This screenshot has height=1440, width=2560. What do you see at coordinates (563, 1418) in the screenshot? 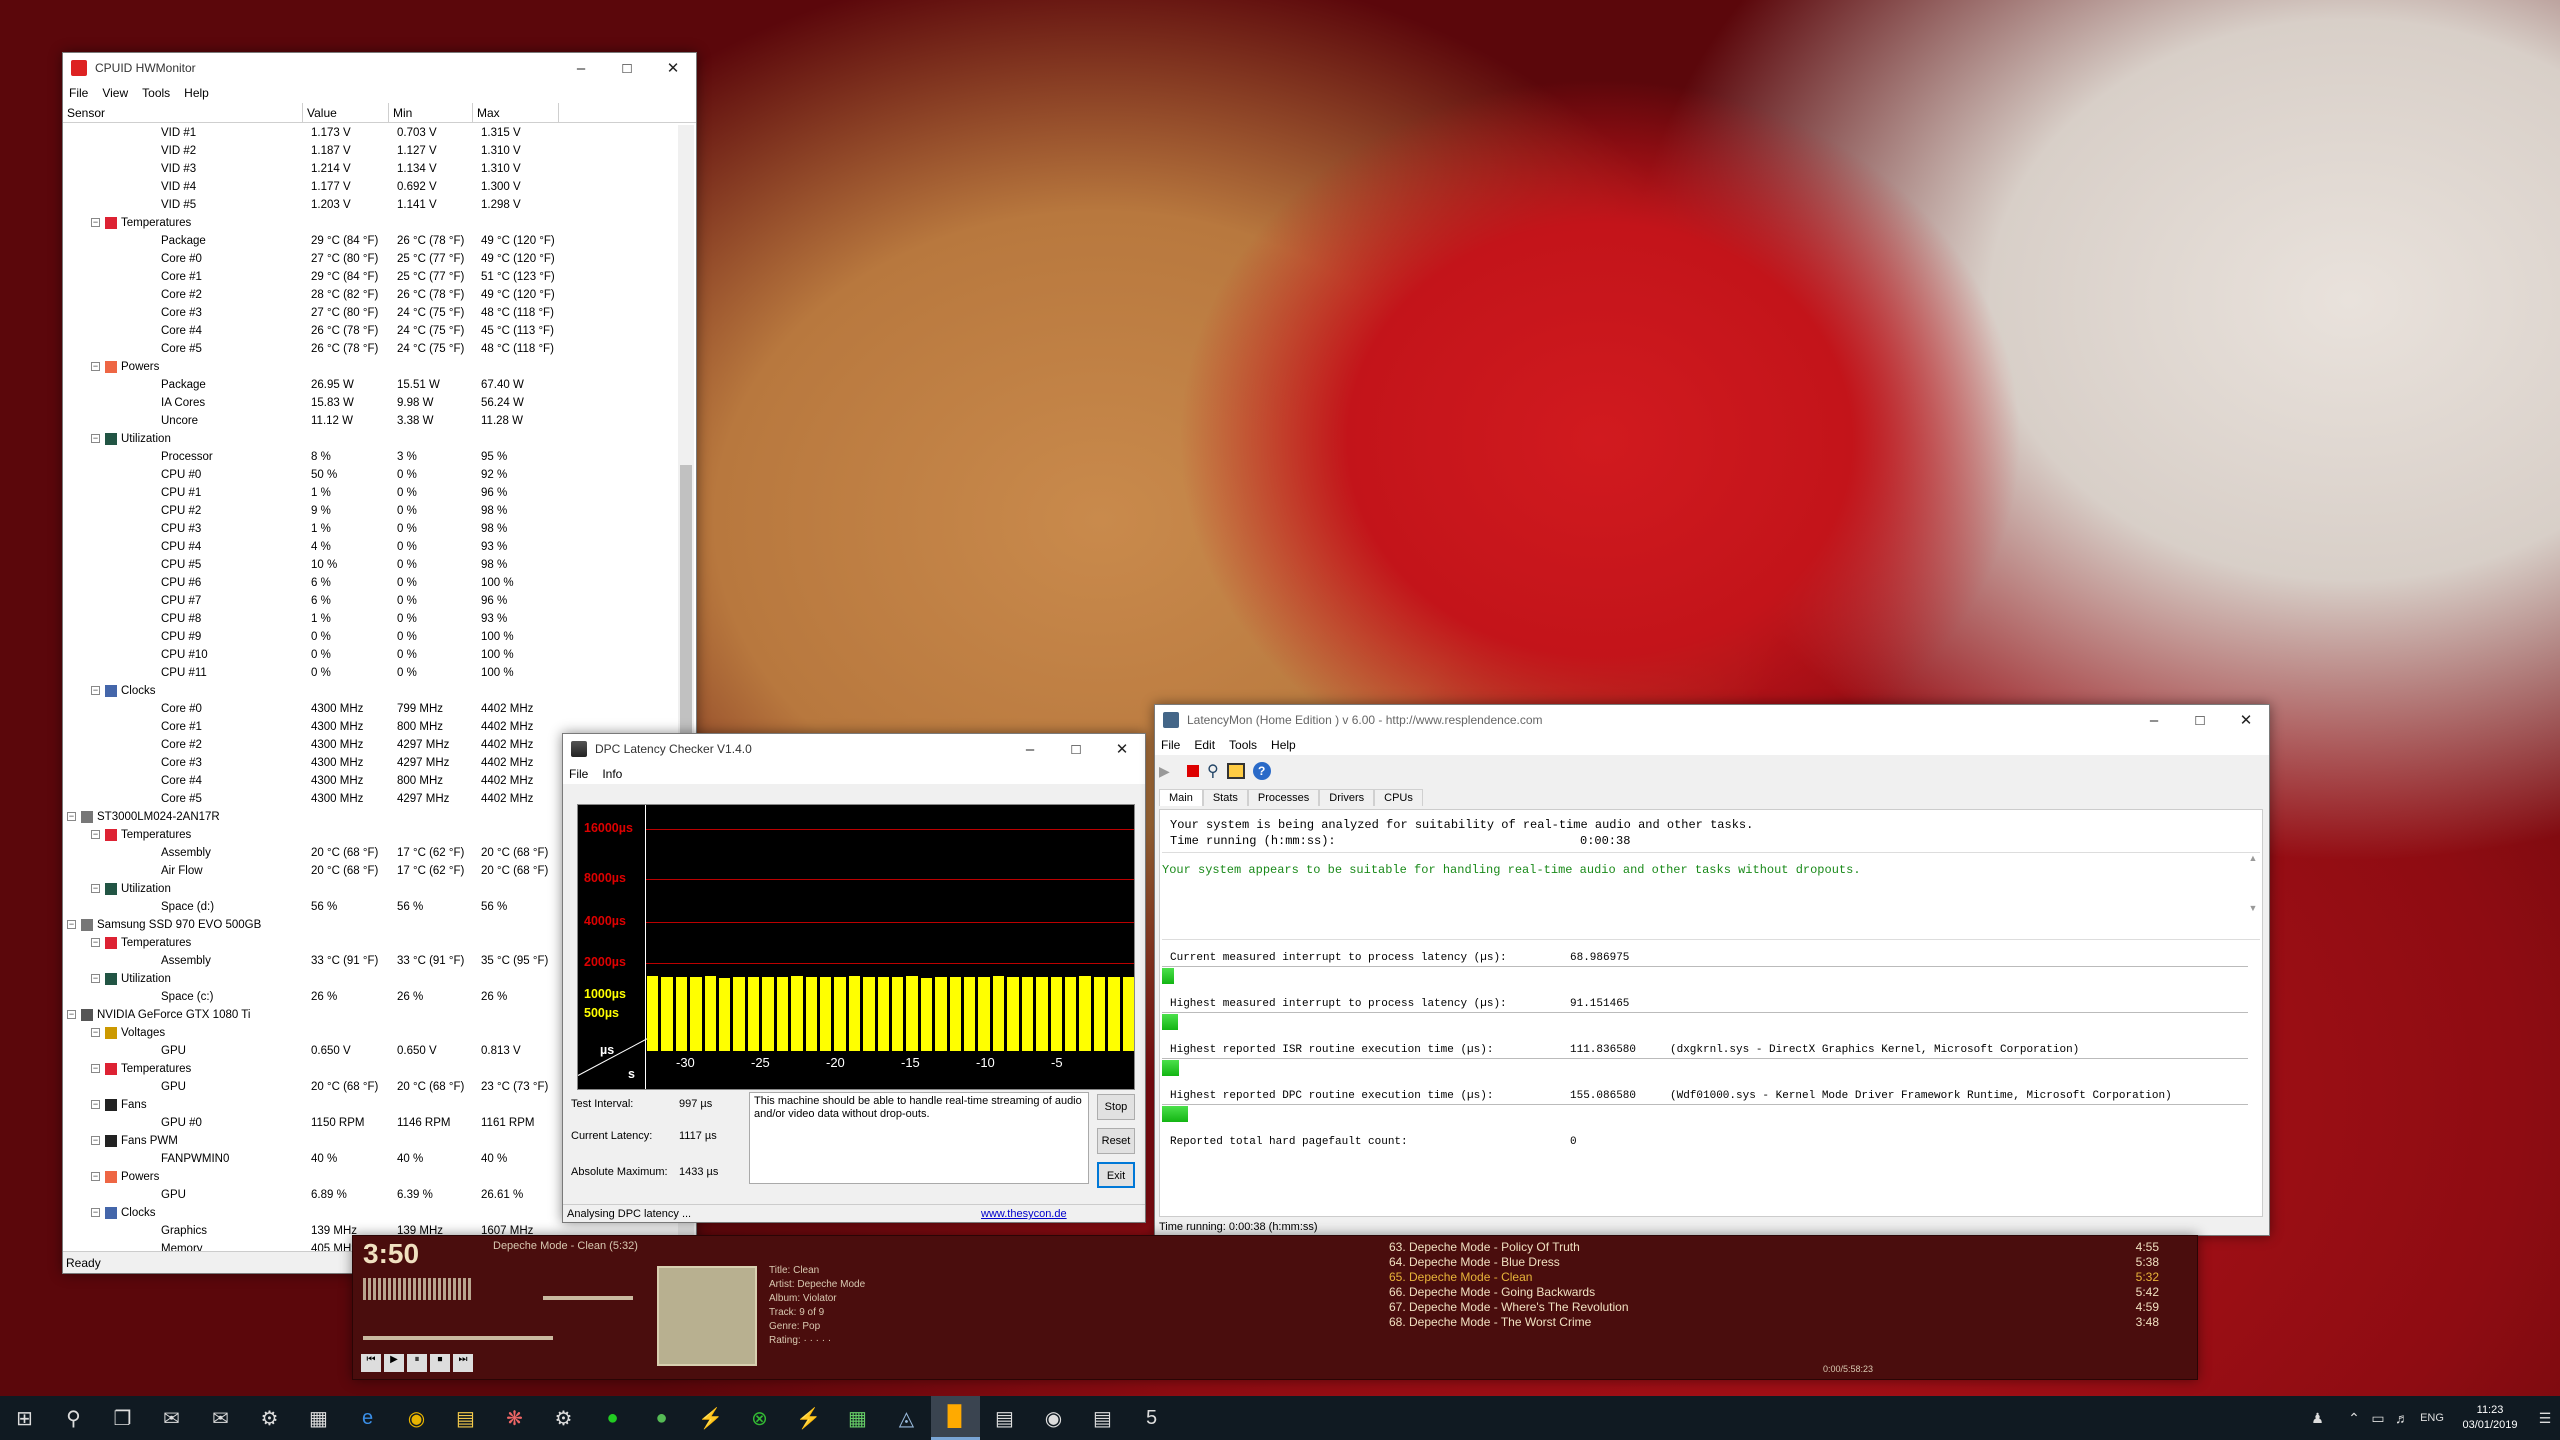
I see `app-icon: ⚙` at bounding box center [563, 1418].